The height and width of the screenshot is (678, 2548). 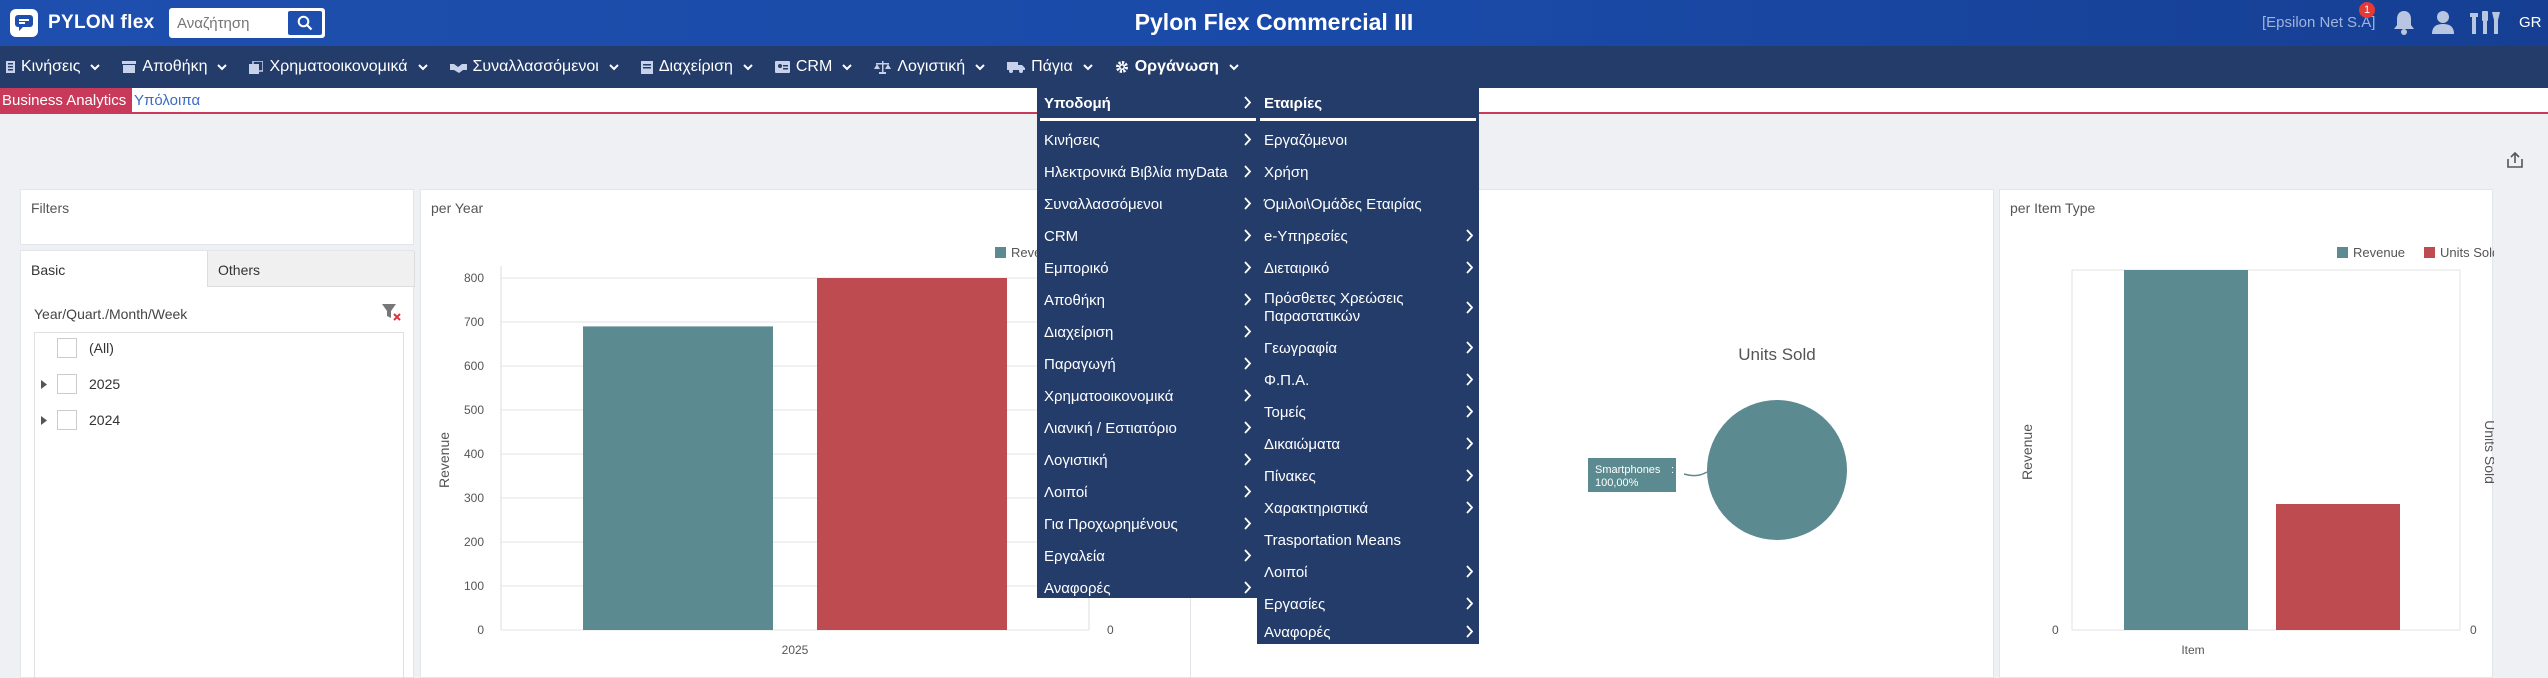 I want to click on menu-item-label: CRM, so click(x=1061, y=236).